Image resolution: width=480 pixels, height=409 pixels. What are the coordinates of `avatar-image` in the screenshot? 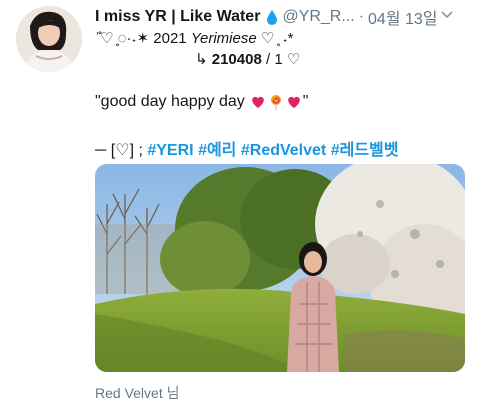 It's located at (49, 39).